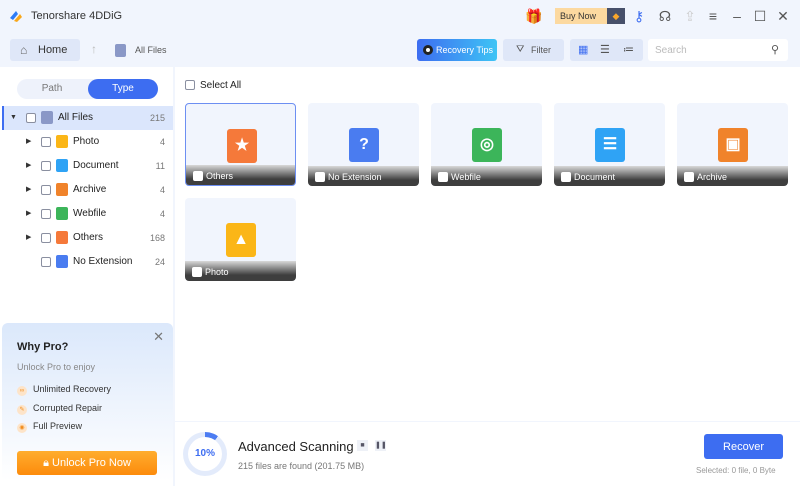 This screenshot has width=800, height=486. I want to click on buy-now-button: Buy Now ◆, so click(590, 16).